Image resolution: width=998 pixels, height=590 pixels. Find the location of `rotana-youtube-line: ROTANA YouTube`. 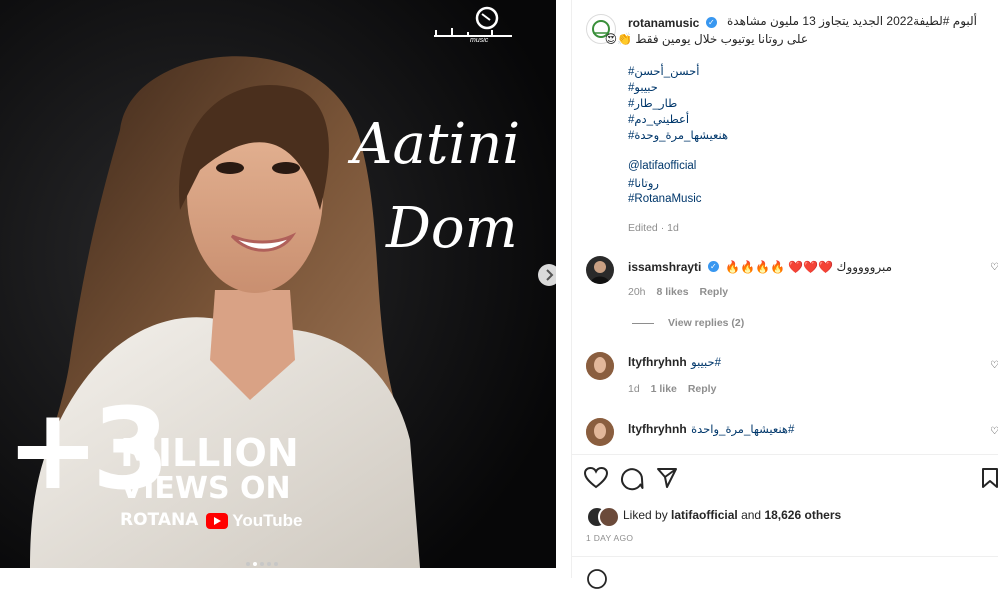

rotana-youtube-line: ROTANA YouTube is located at coordinates (211, 520).